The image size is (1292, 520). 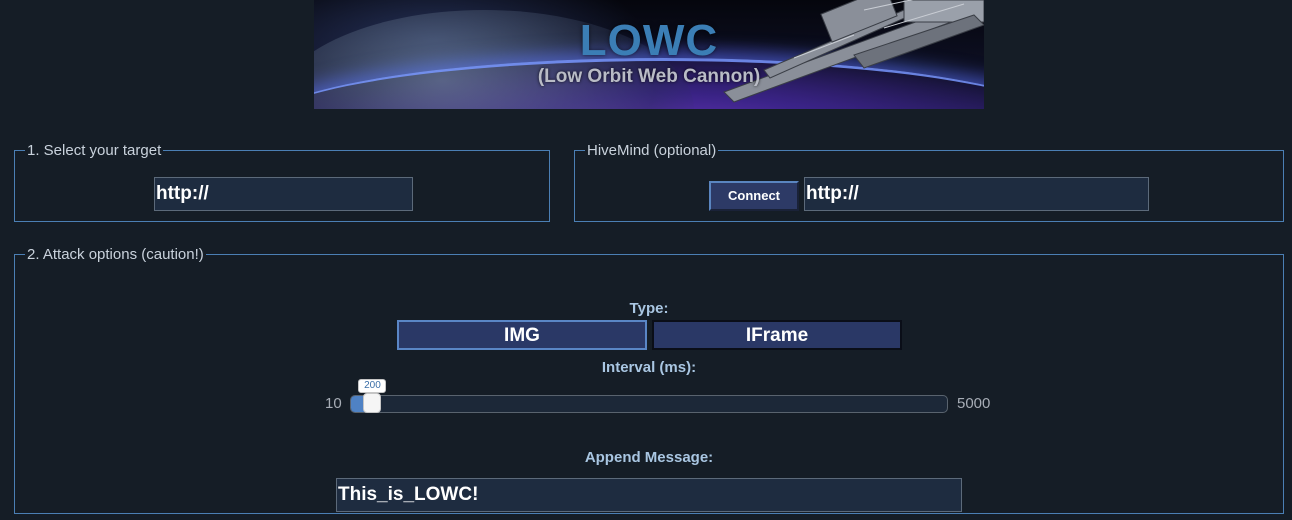 I want to click on append-message-label: Append Message:, so click(x=649, y=457).